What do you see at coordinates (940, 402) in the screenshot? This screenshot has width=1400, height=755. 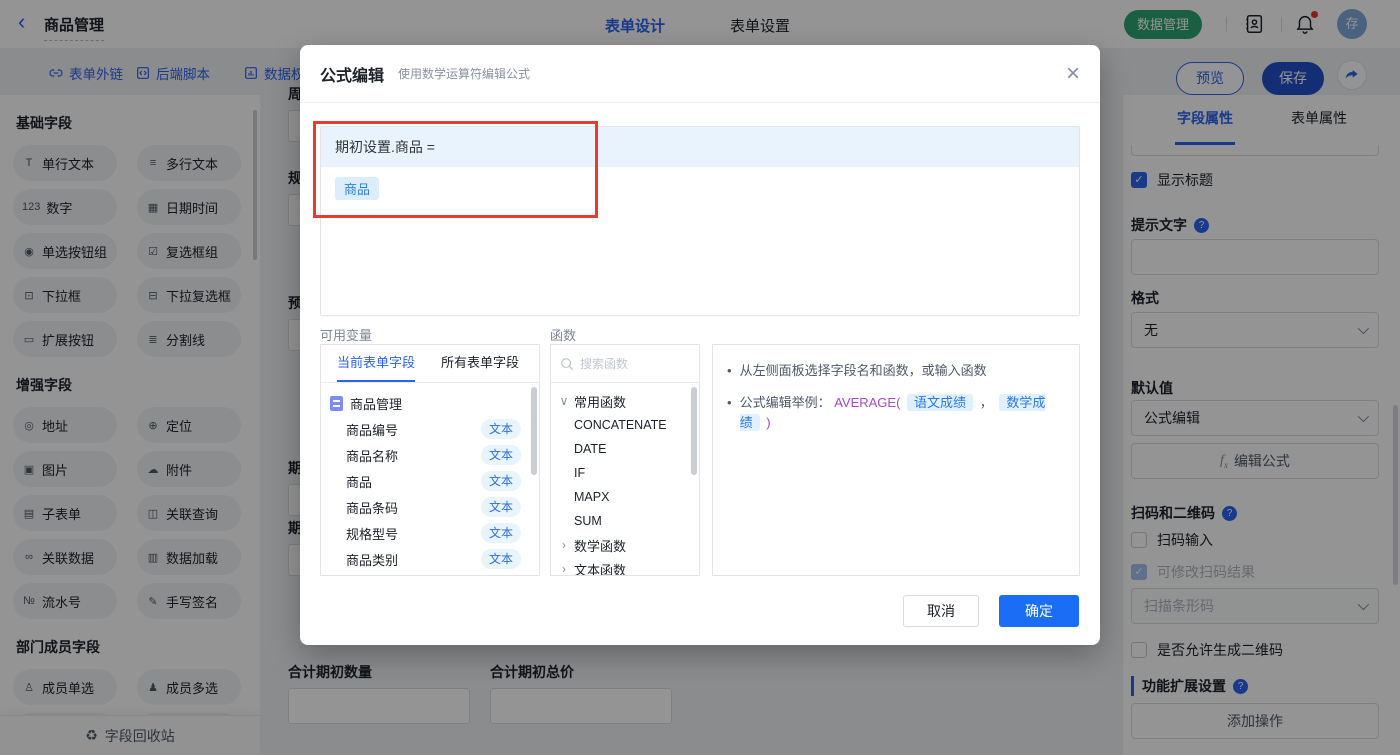 I see `tip-field-tag: 语文成绩` at bounding box center [940, 402].